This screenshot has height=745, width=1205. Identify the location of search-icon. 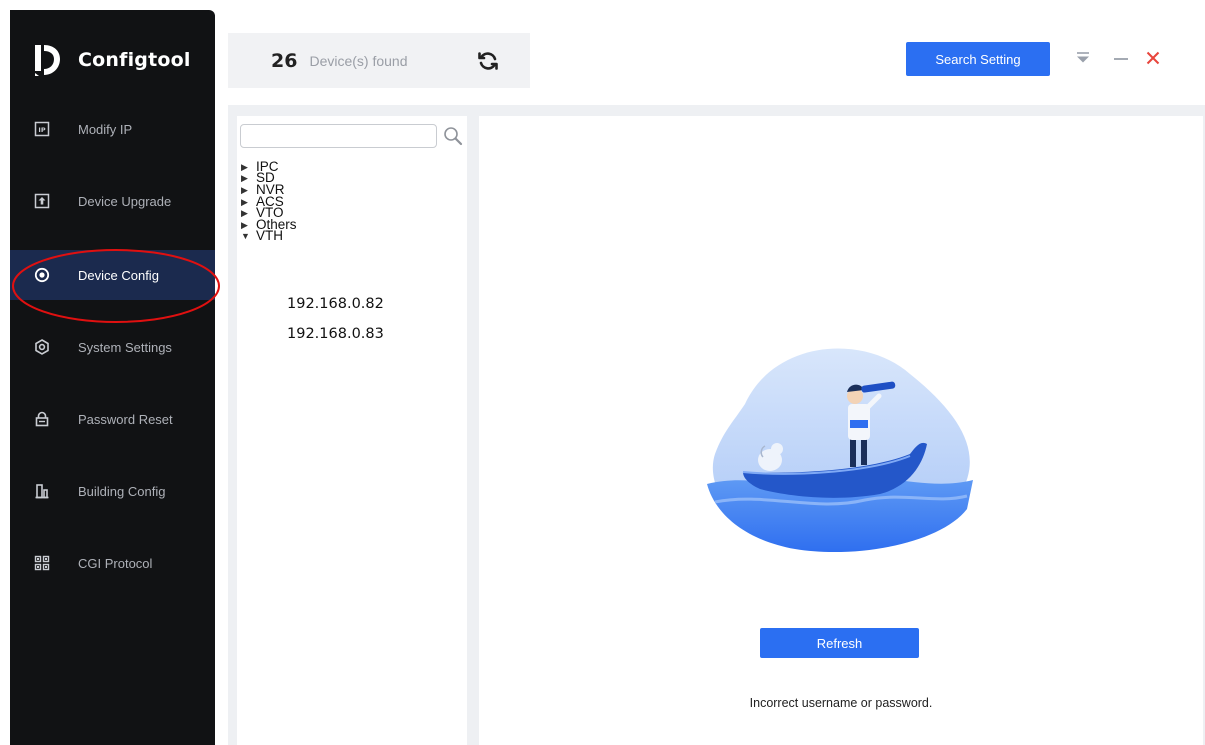
(453, 136).